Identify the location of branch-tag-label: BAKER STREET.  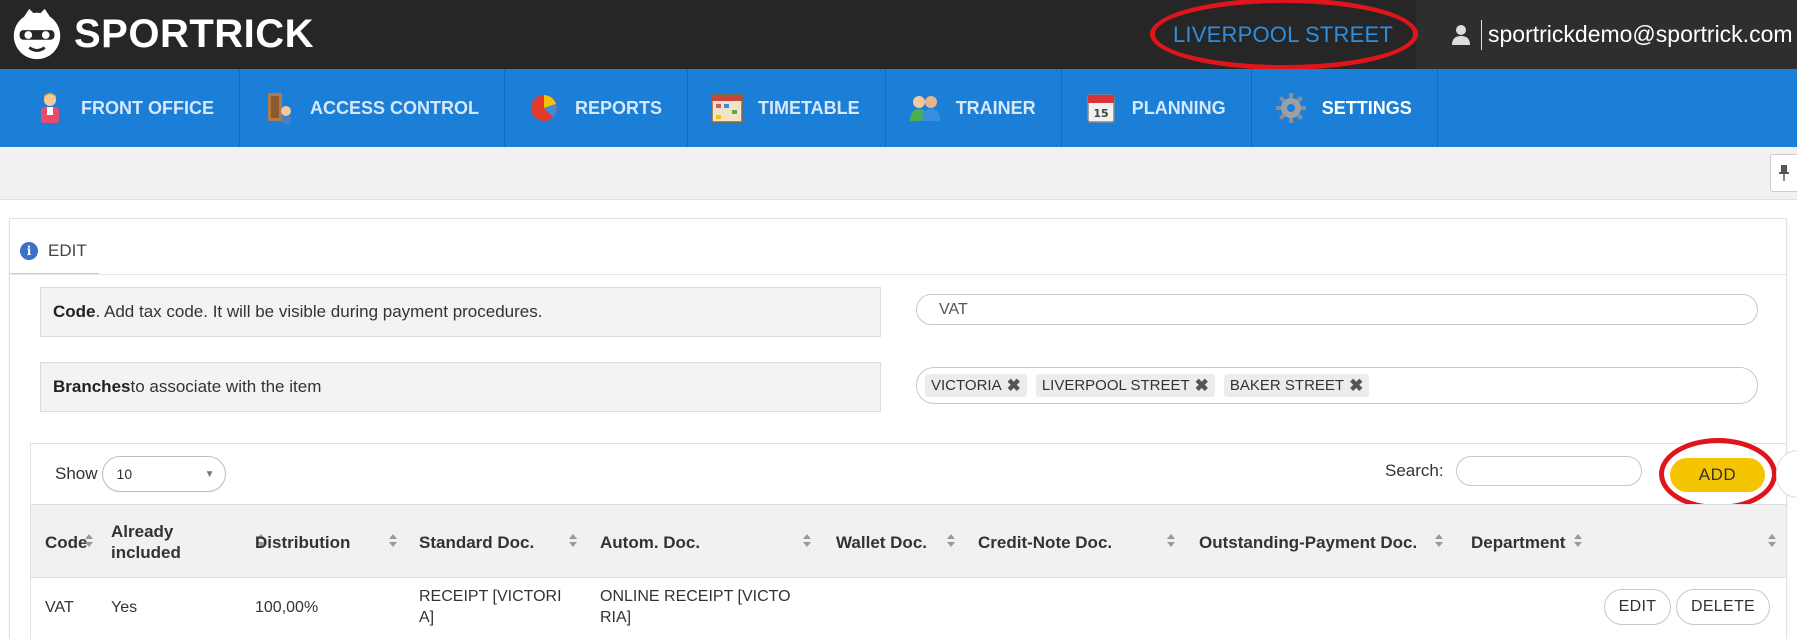
(1287, 385).